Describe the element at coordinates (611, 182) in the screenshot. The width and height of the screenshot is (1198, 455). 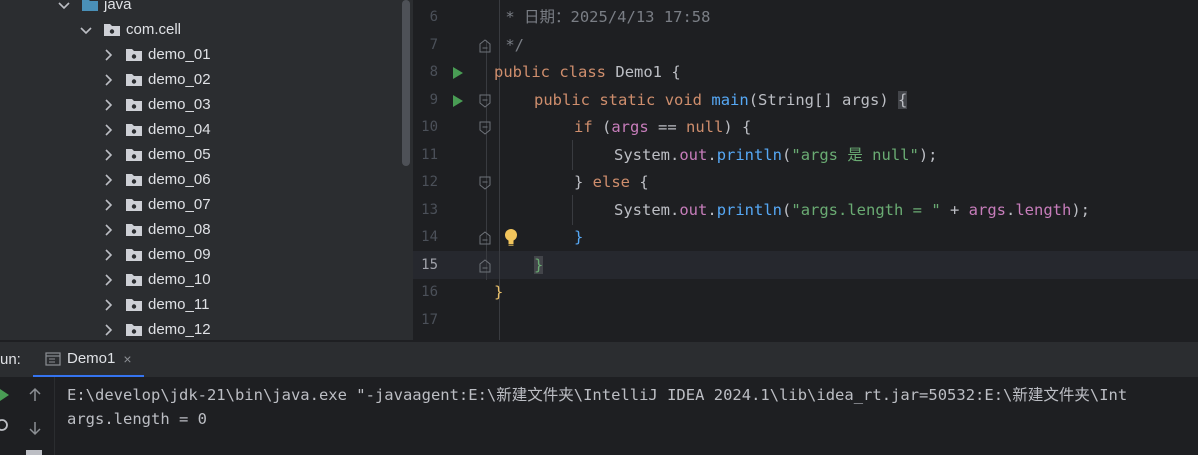
I see `code-text: } else {` at that location.